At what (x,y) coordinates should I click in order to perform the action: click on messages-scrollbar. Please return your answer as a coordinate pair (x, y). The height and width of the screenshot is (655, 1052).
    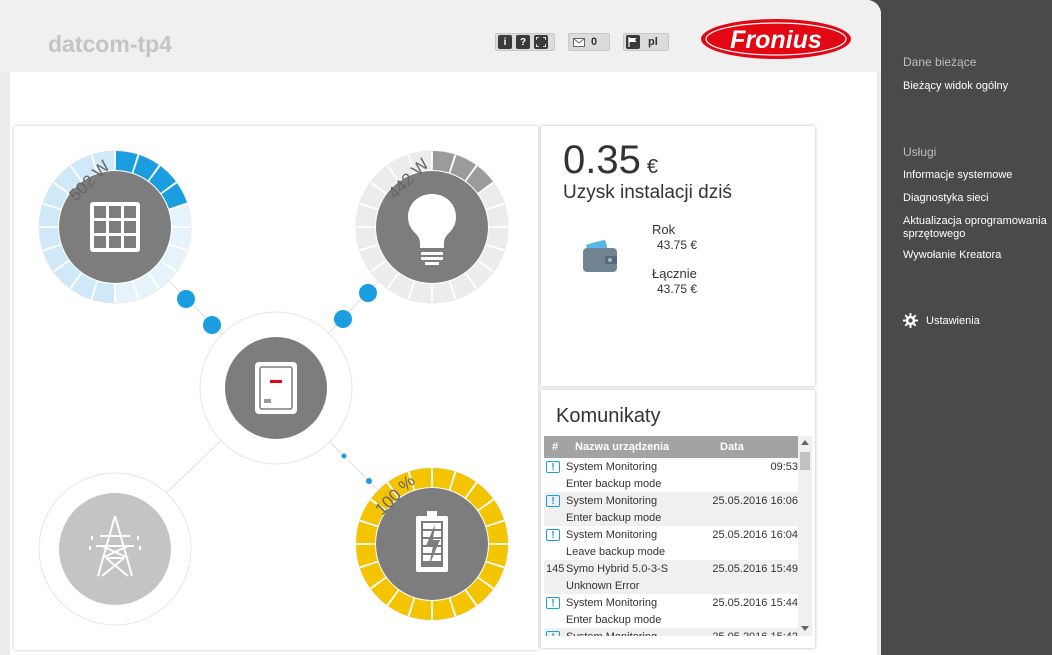
    Looking at the image, I should click on (805, 536).